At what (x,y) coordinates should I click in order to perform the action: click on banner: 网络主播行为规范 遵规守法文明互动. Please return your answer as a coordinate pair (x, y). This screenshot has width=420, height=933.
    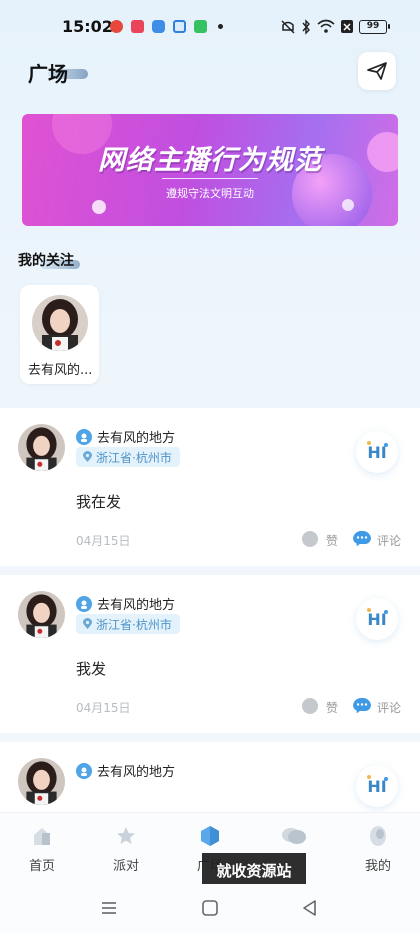
    Looking at the image, I should click on (210, 170).